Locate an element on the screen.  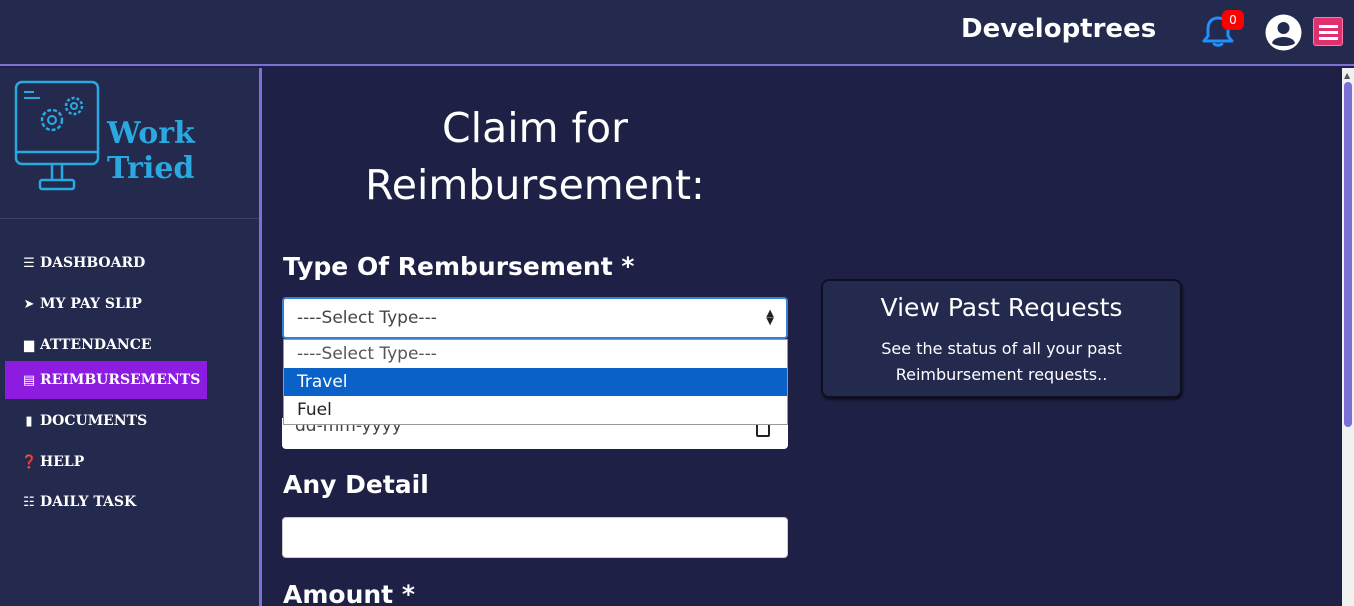
card-title: View Past Requests is located at coordinates (1001, 307).